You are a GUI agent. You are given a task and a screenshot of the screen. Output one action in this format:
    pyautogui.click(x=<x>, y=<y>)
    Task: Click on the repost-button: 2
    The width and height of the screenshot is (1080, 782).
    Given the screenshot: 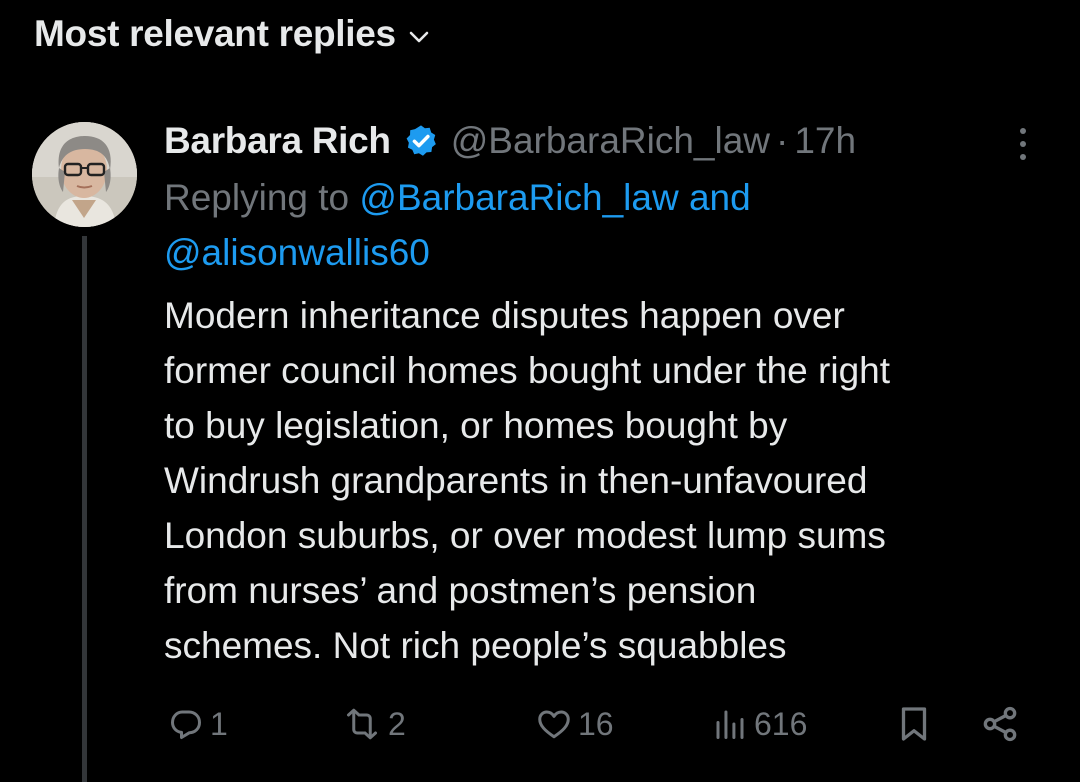 What is the action you would take?
    pyautogui.click(x=374, y=724)
    